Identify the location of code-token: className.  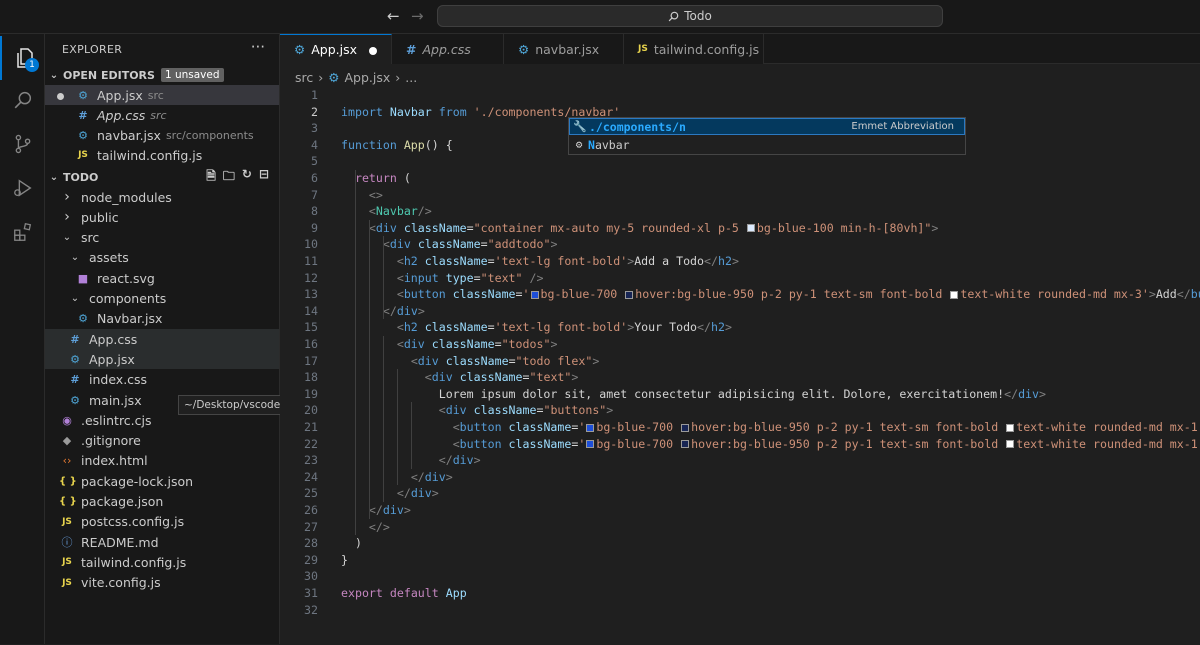
(463, 344).